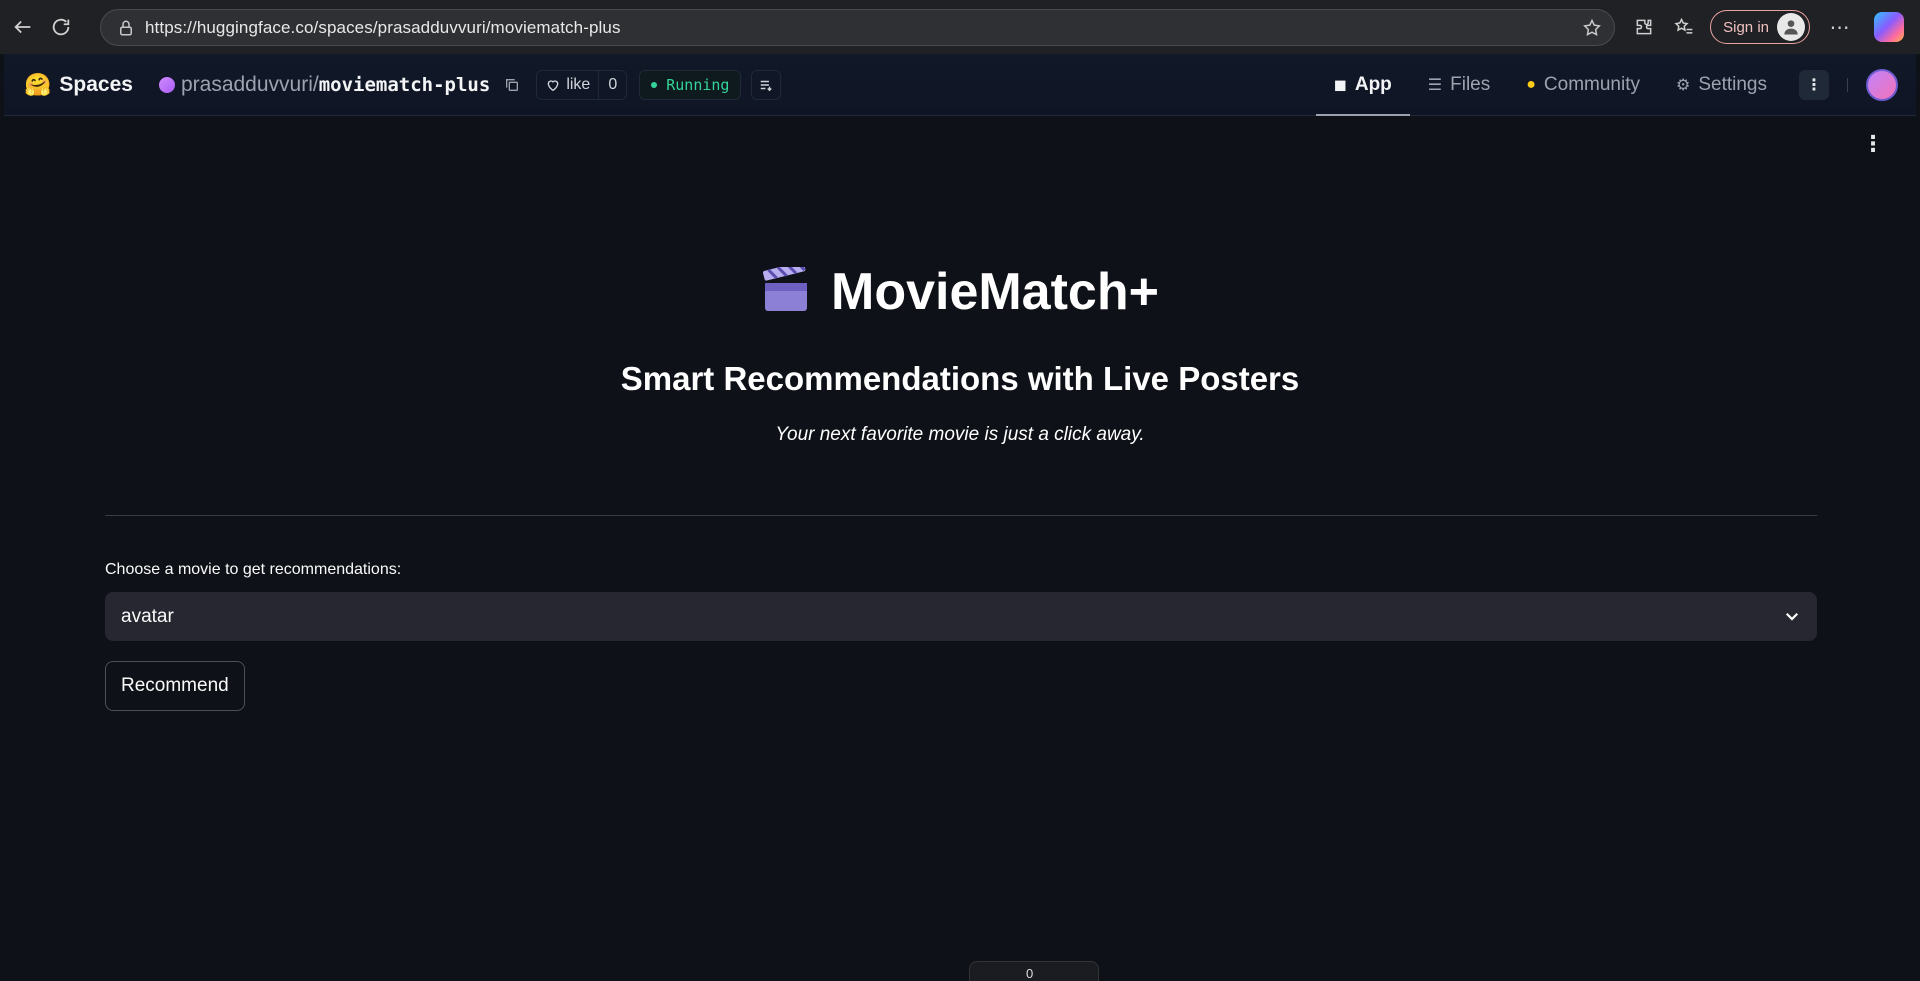 This screenshot has height=981, width=1920. What do you see at coordinates (1591, 84) in the screenshot?
I see `tab-community-label: Community` at bounding box center [1591, 84].